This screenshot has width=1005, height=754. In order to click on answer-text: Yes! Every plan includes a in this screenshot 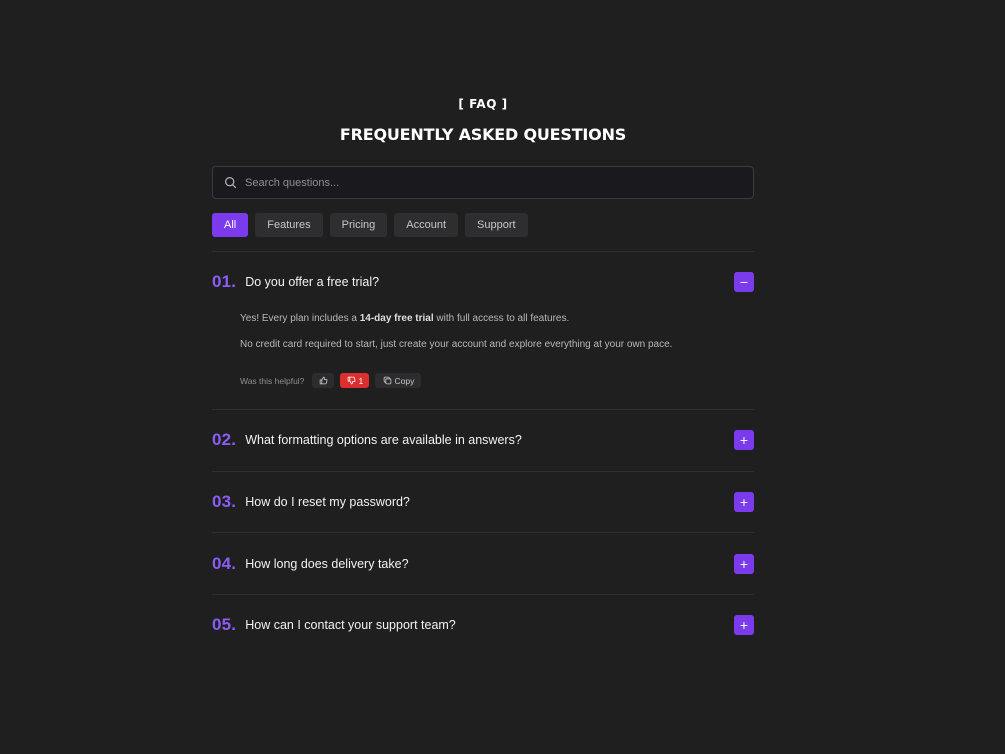, I will do `click(300, 318)`.